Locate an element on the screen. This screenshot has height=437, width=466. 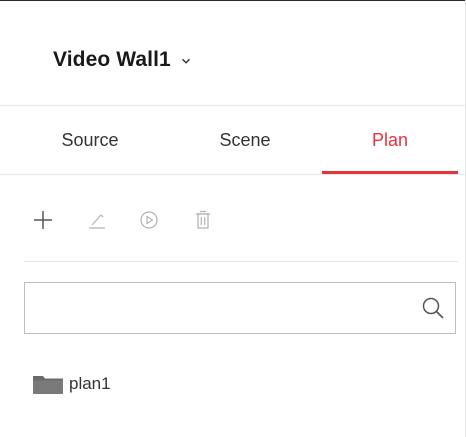
add-plan-button is located at coordinates (43, 220).